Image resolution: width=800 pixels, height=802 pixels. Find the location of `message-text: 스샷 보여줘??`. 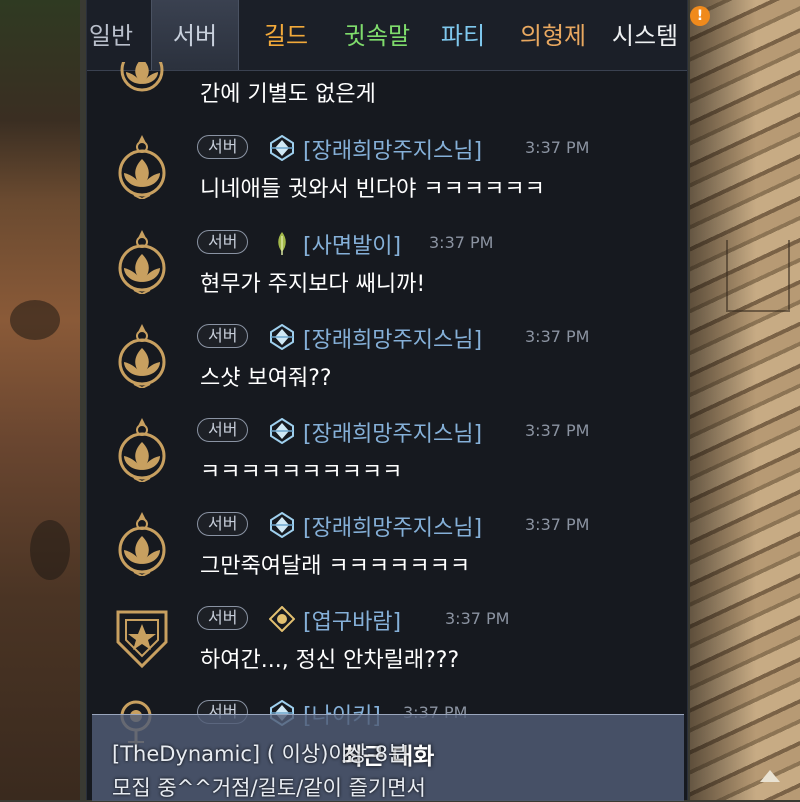

message-text: 스샷 보여줘?? is located at coordinates (266, 378).